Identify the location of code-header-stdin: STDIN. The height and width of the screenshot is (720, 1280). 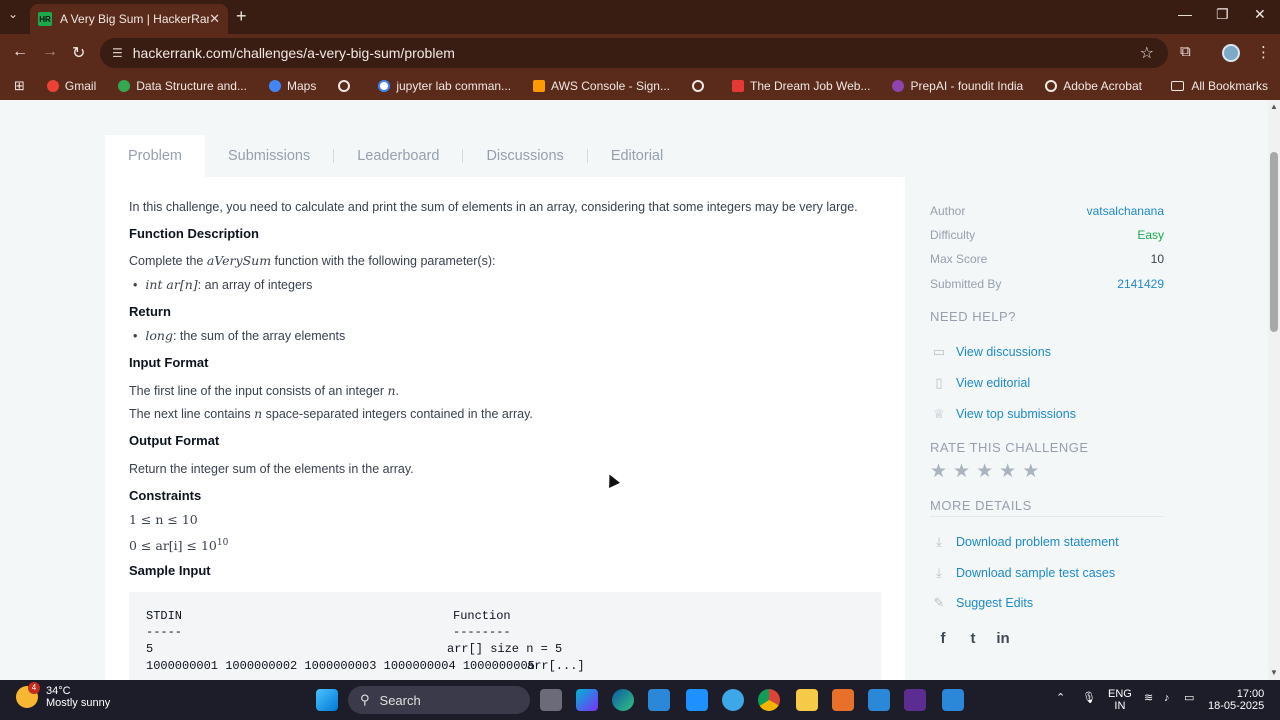
(164, 616).